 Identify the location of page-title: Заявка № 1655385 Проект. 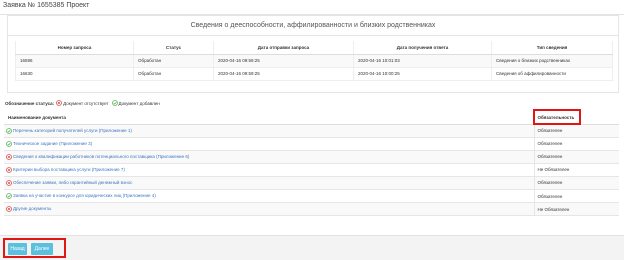
(46, 5).